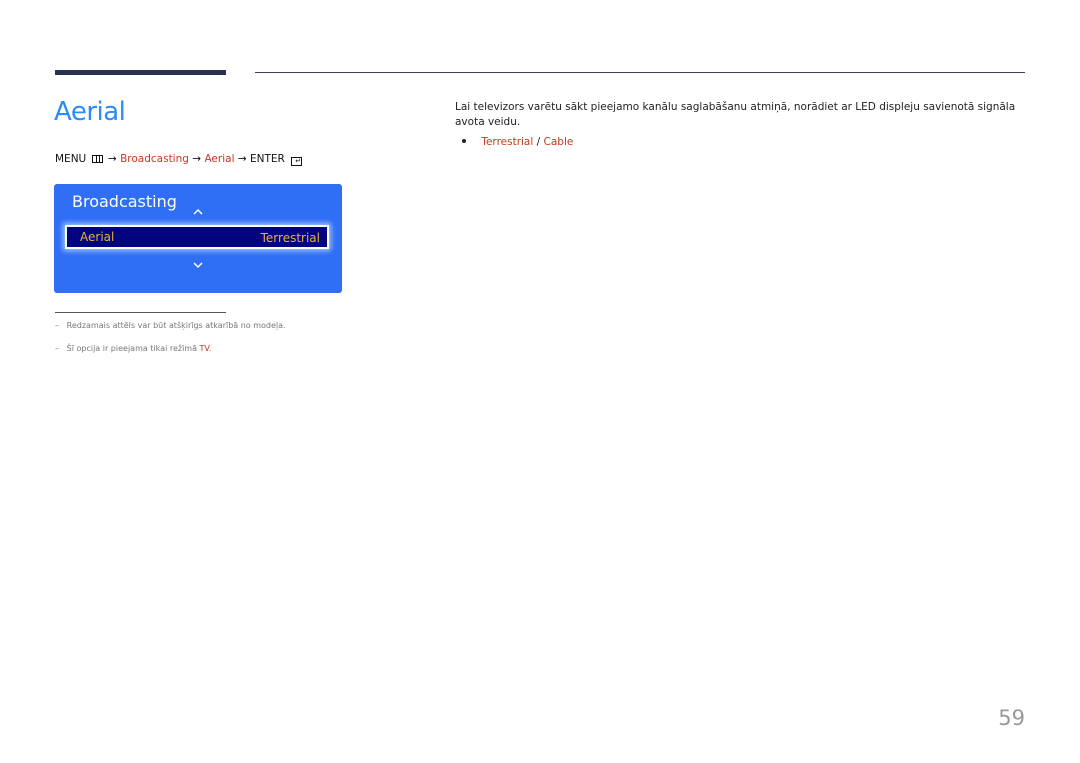 The image size is (1080, 763). I want to click on note-text: Šī opcija ir pieejama tikai režīmā, so click(133, 348).